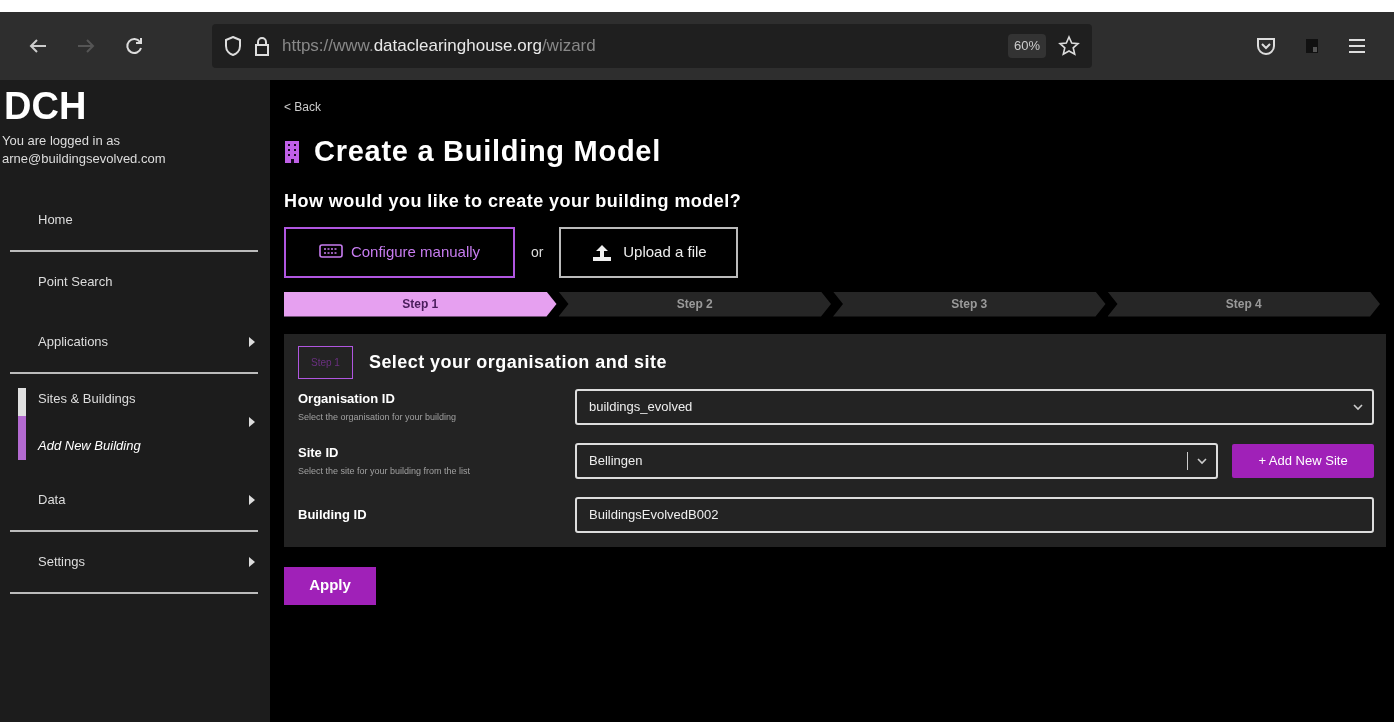  I want to click on sidebar-item: Applications, so click(143, 342).